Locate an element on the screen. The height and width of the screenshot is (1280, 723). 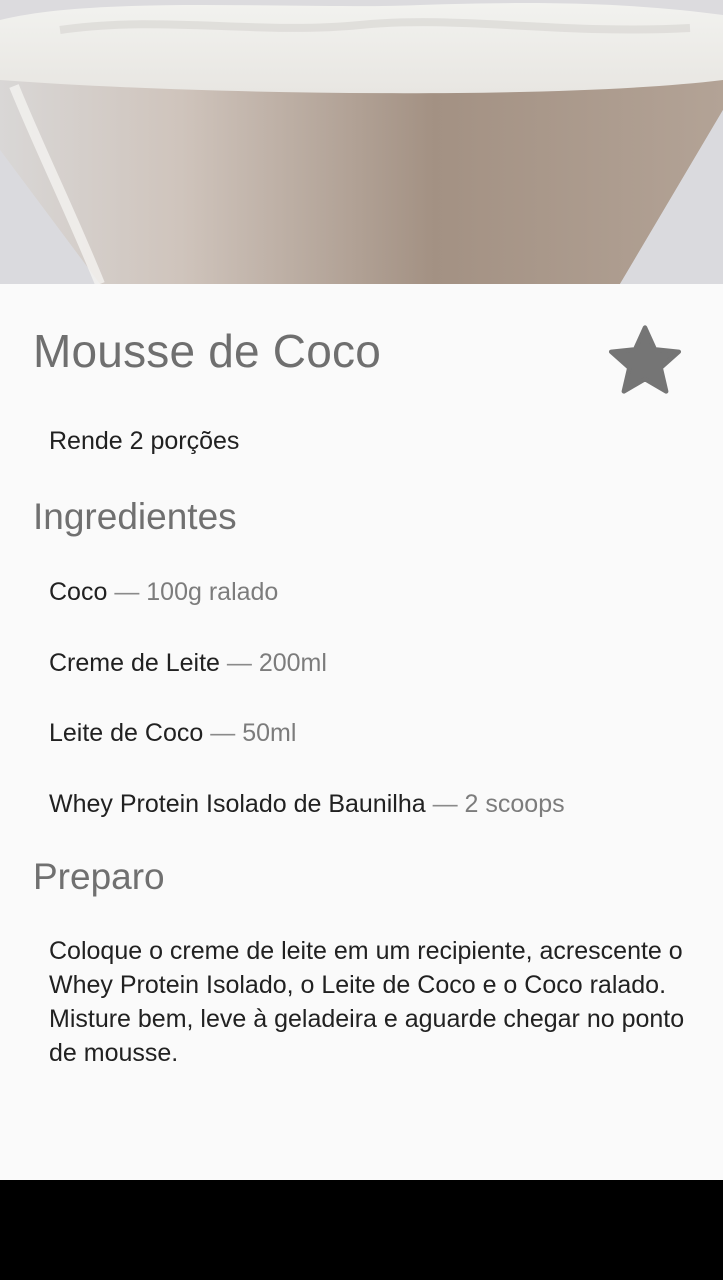
recipe-title: Mousse de Coco is located at coordinates (207, 351).